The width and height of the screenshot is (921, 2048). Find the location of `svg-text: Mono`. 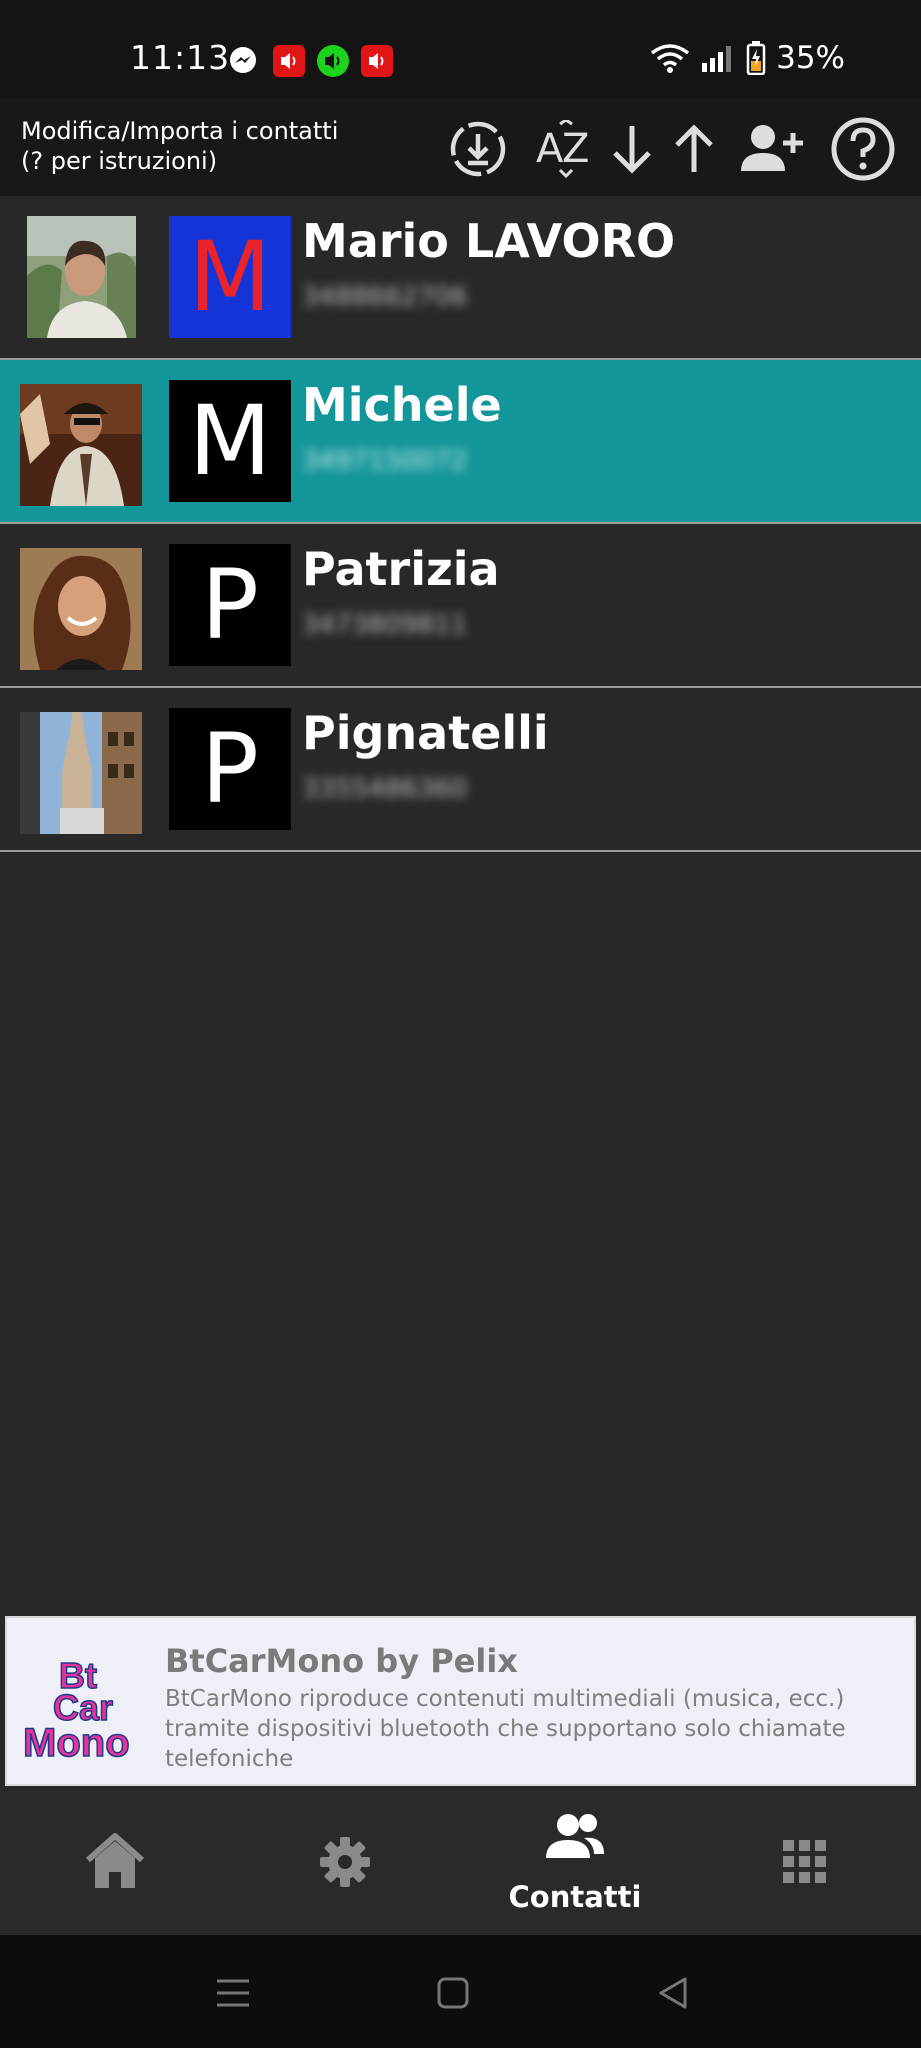

svg-text: Mono is located at coordinates (76, 1741).